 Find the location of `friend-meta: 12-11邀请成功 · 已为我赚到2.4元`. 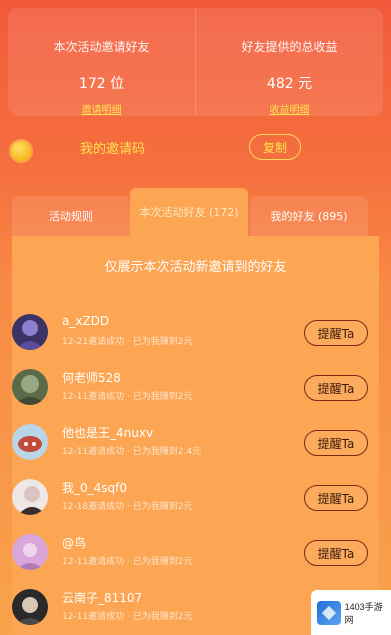

friend-meta: 12-11邀请成功 · 已为我赚到2.4元 is located at coordinates (132, 452).